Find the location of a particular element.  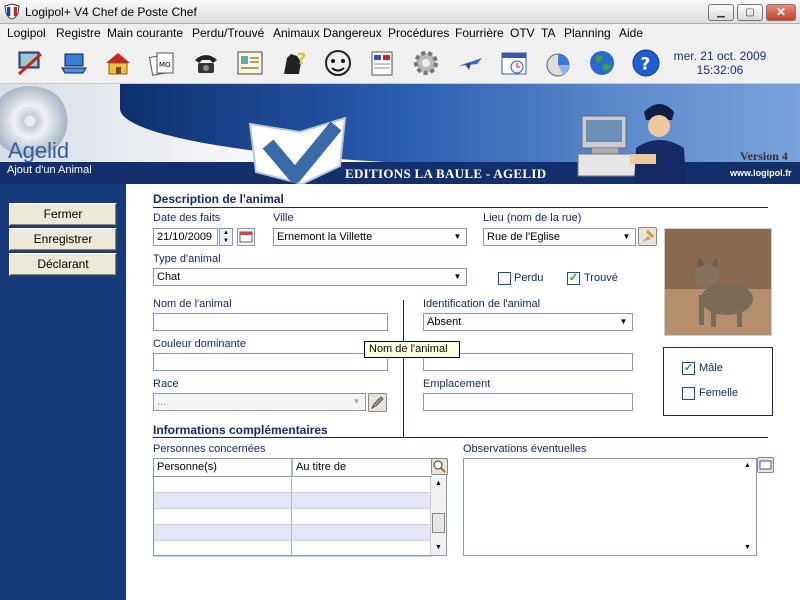

type-label: Type d'animal is located at coordinates (187, 259).